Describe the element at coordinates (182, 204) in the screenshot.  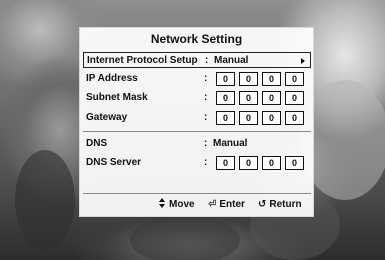
I see `move-label: Move` at that location.